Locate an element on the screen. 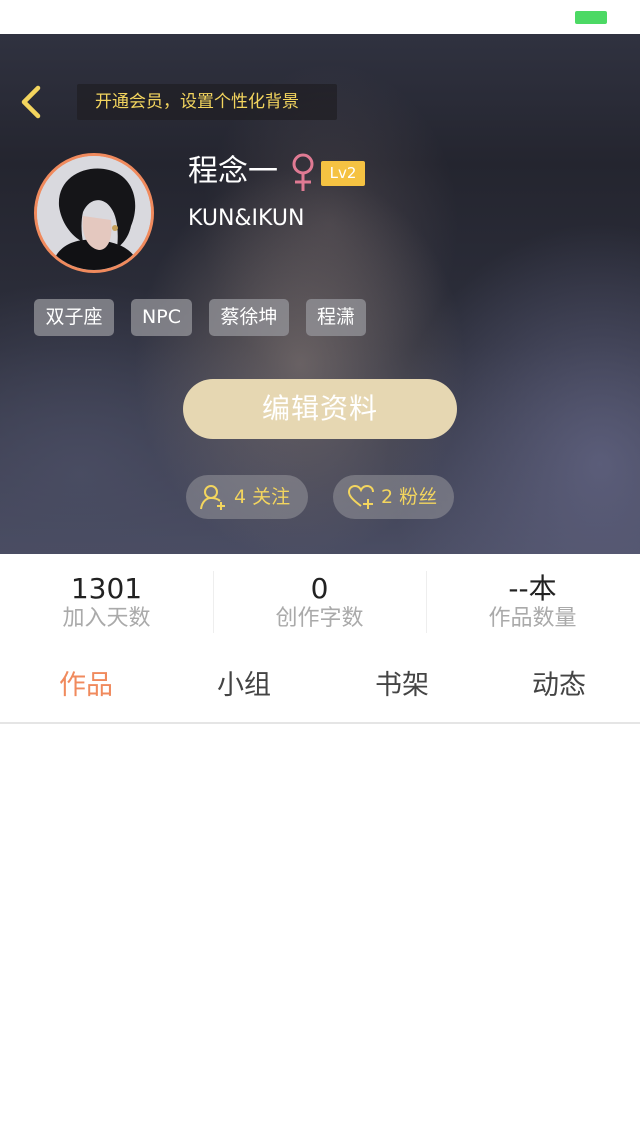 The width and height of the screenshot is (640, 1138). chevron-left-icon is located at coordinates (31, 102).